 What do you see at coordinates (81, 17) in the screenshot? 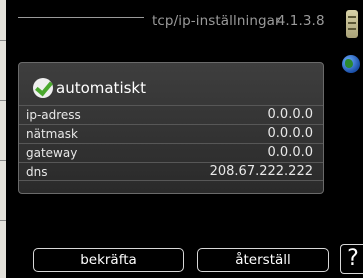
I see `header-divider` at bounding box center [81, 17].